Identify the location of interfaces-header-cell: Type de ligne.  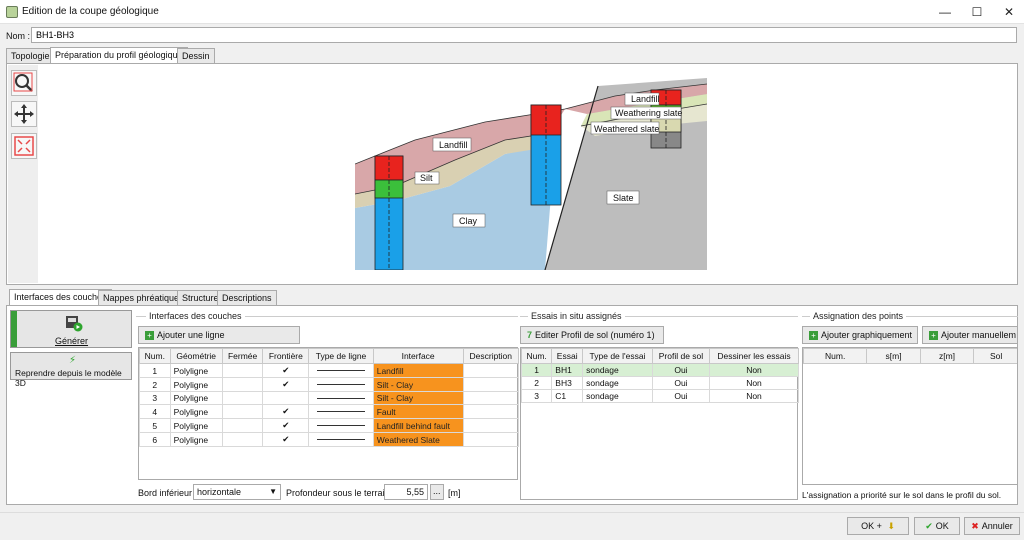
(341, 356).